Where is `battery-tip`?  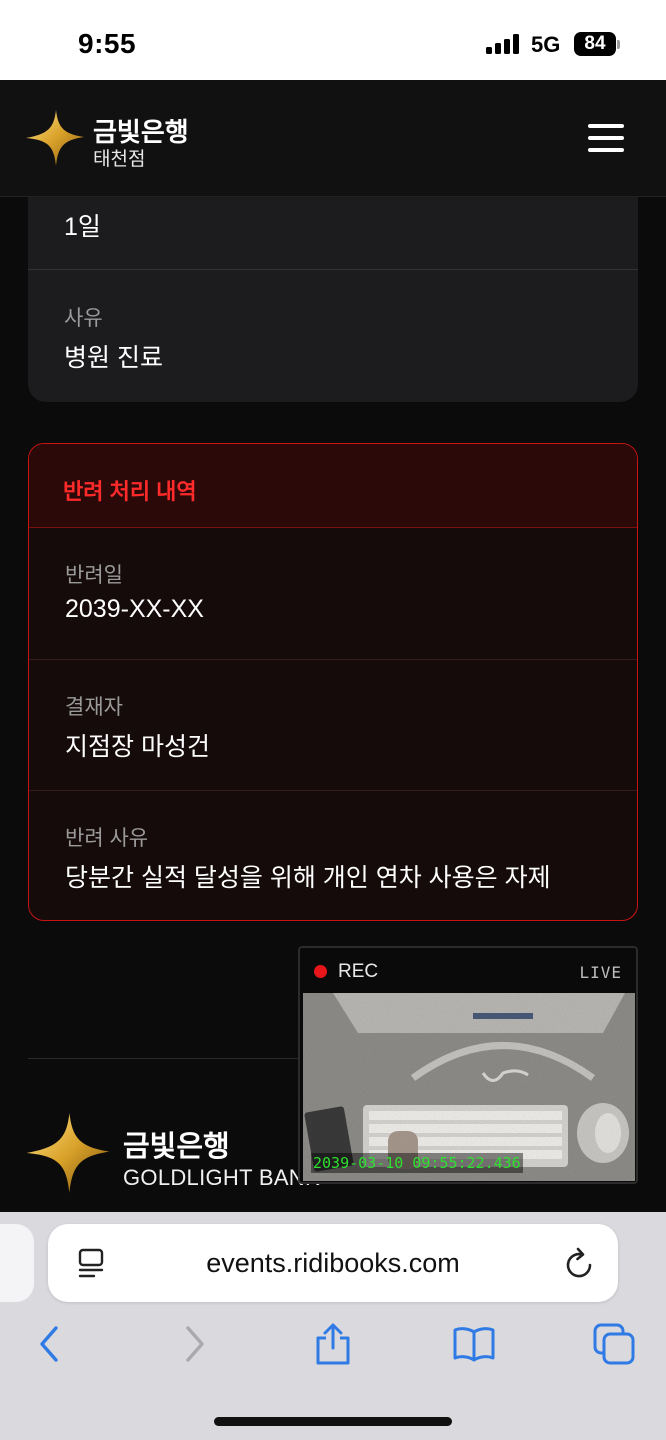 battery-tip is located at coordinates (618, 44).